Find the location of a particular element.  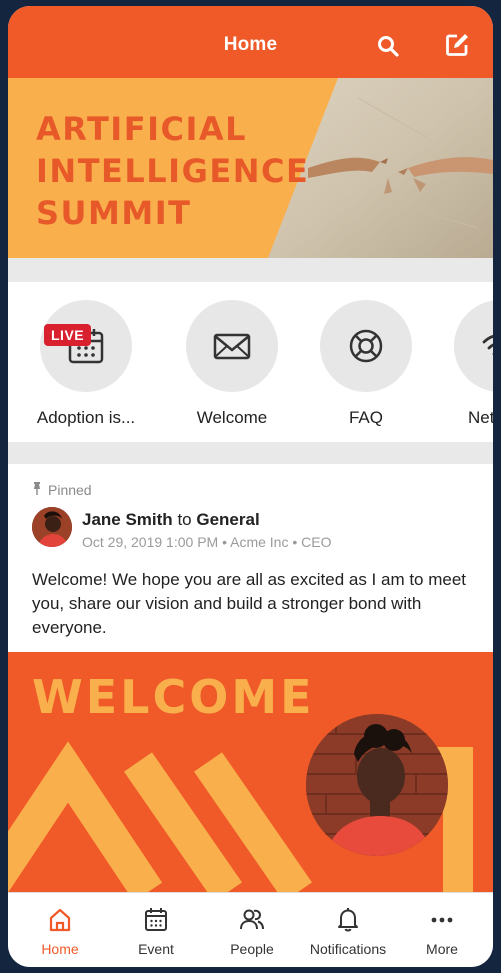

nav-label: Home is located at coordinates (60, 949).